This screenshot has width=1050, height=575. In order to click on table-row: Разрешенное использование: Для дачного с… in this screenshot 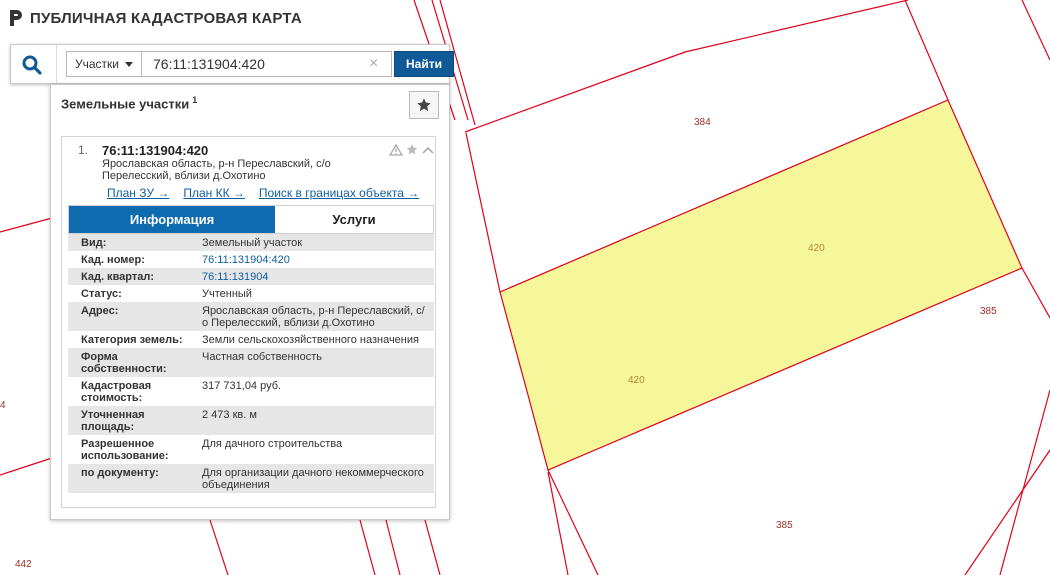, I will do `click(251, 449)`.